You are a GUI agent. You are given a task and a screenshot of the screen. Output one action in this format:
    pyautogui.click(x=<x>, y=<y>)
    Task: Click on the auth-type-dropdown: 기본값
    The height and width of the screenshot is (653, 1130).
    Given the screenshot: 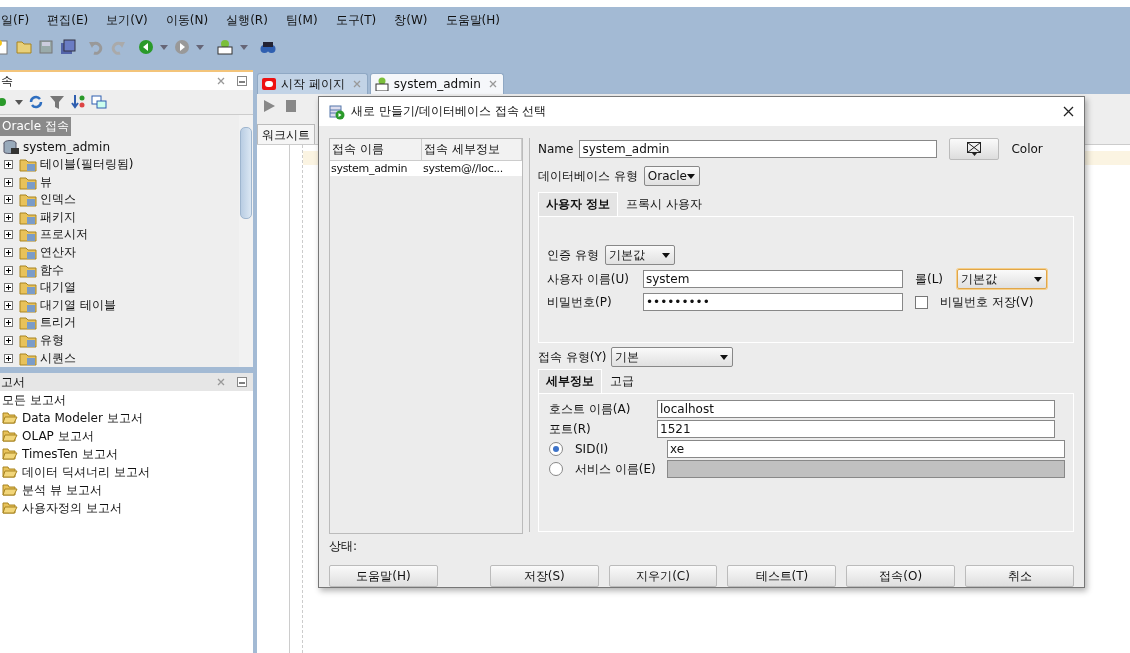 What is the action you would take?
    pyautogui.click(x=639, y=255)
    